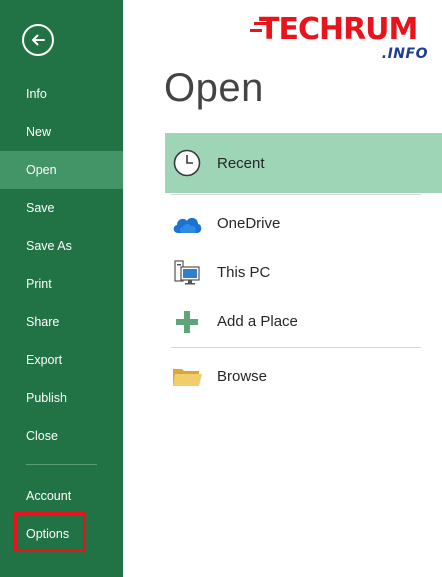 This screenshot has width=442, height=577. What do you see at coordinates (61, 436) in the screenshot?
I see `nav-close: Close` at bounding box center [61, 436].